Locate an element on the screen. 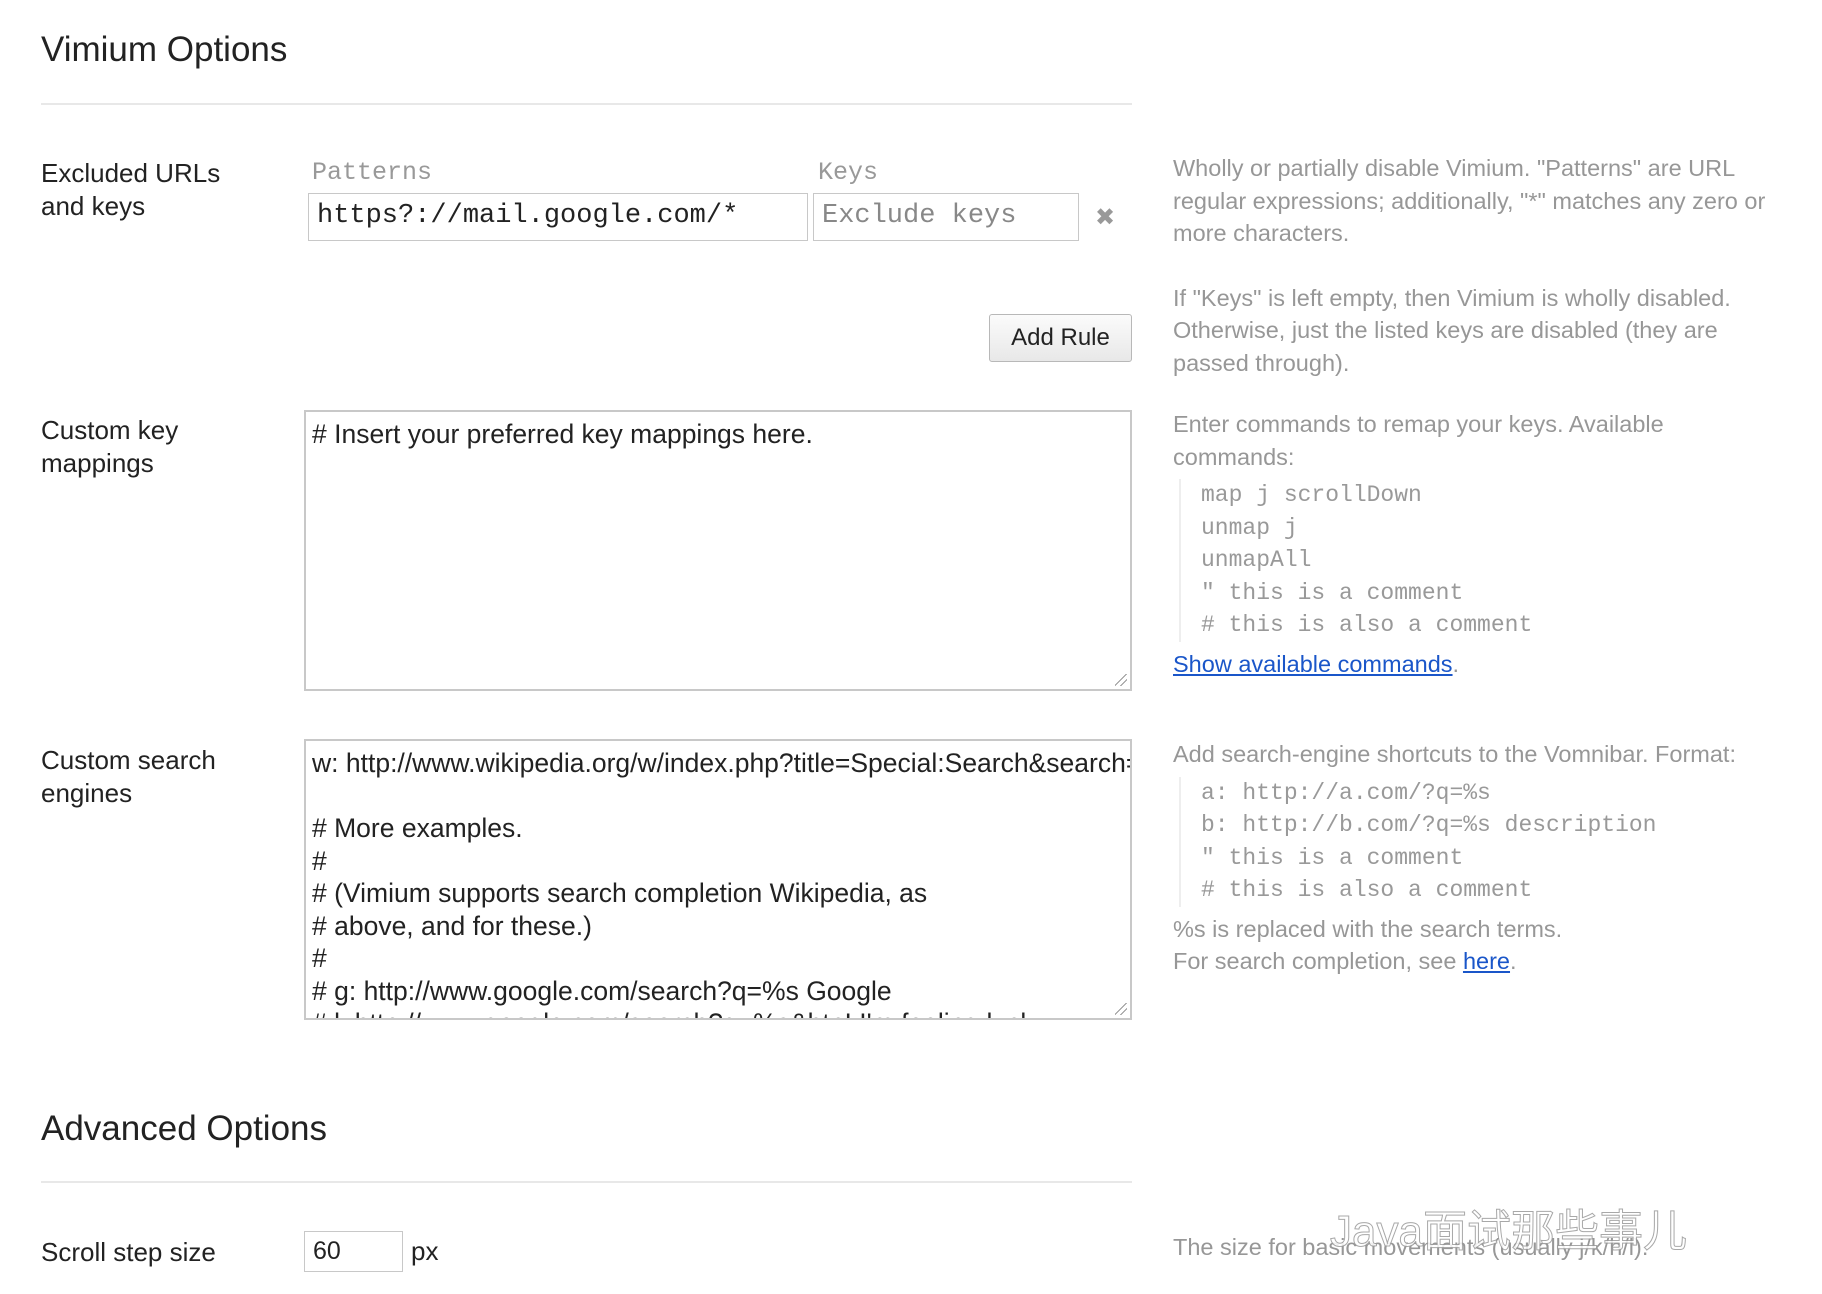 The image size is (1822, 1294). remove-rule-icon: ✖ is located at coordinates (1105, 217).